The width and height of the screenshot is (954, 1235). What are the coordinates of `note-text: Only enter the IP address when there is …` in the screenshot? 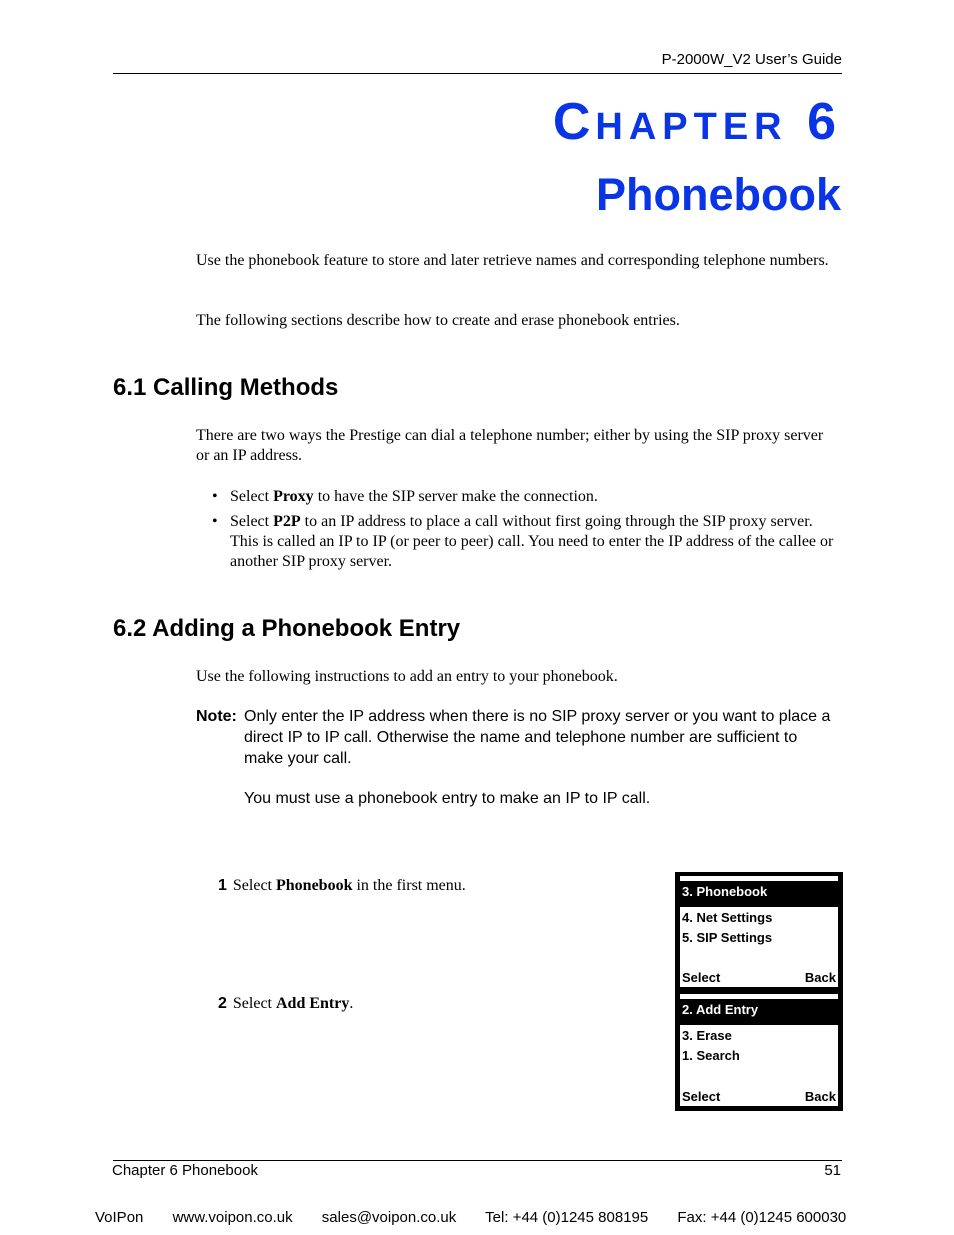 It's located at (537, 737).